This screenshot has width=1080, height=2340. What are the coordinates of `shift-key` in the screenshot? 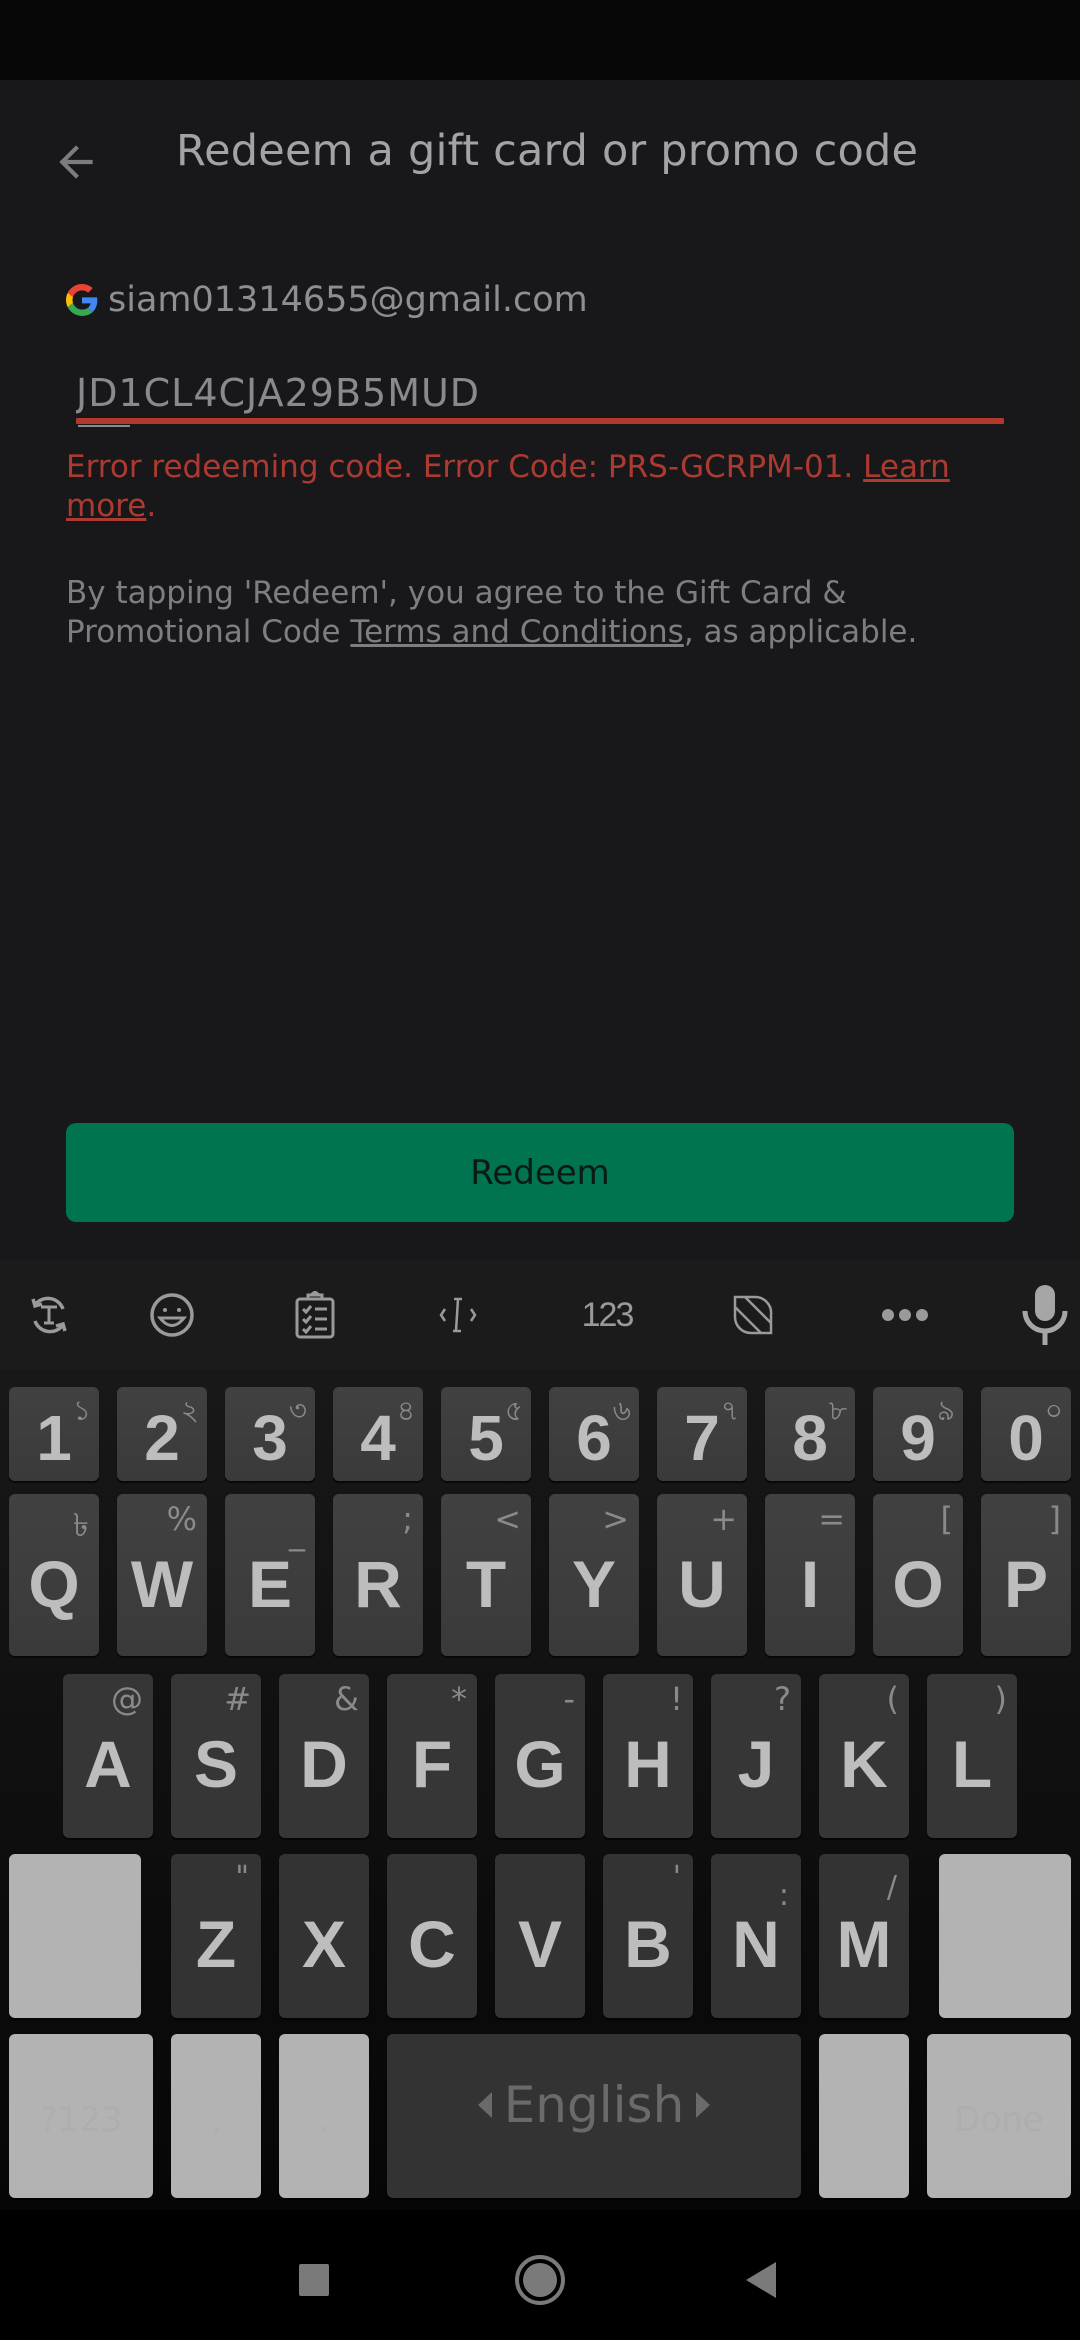 It's located at (75, 1936).